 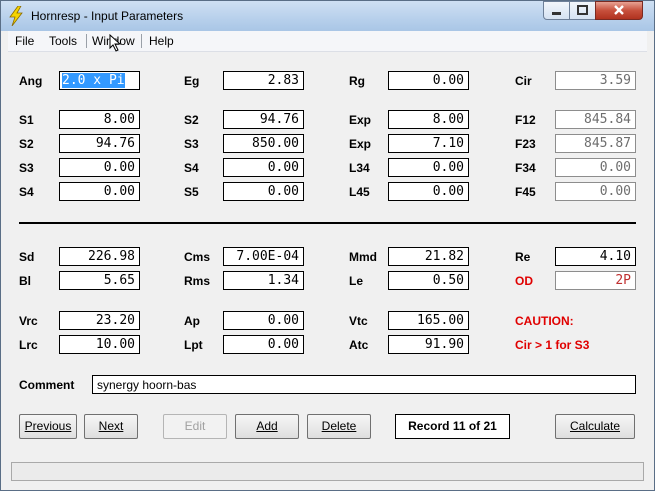 What do you see at coordinates (428, 256) in the screenshot?
I see `mmd-field: 21.82` at bounding box center [428, 256].